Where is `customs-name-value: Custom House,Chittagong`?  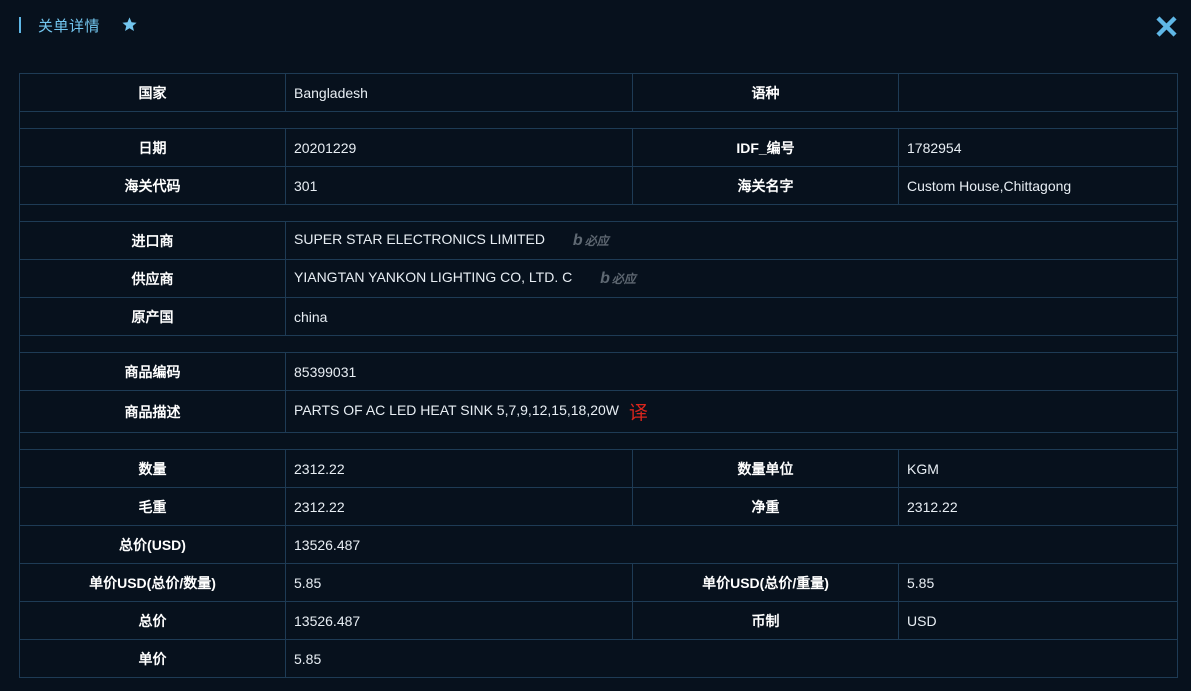
customs-name-value: Custom House,Chittagong is located at coordinates (1038, 185).